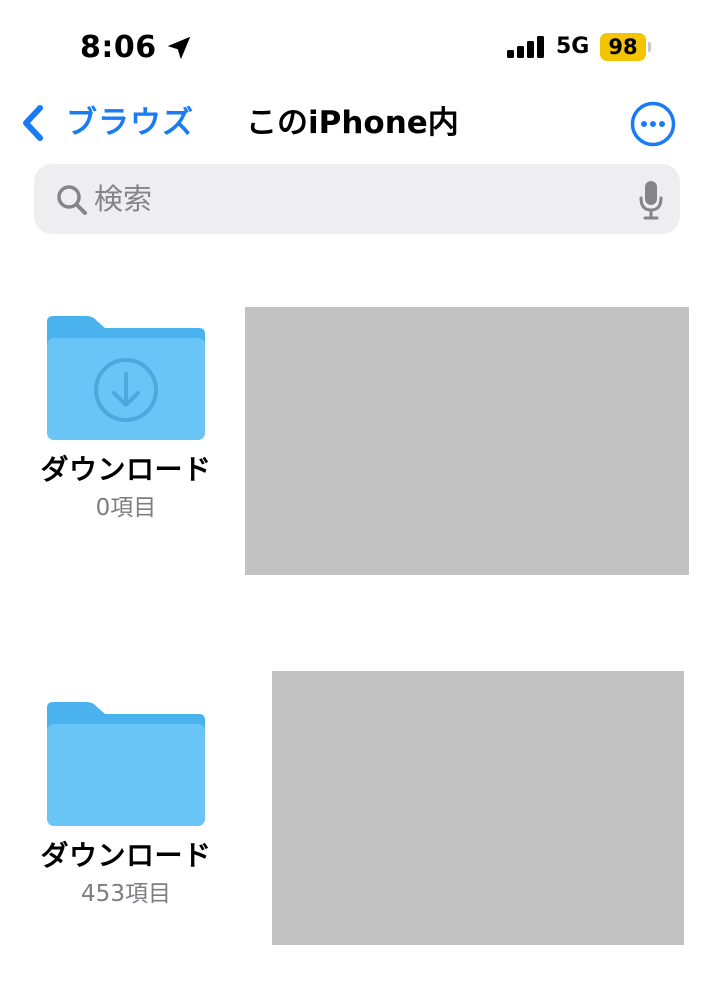 Image resolution: width=714 pixels, height=999 pixels. Describe the element at coordinates (126, 764) in the screenshot. I see `folder-icon` at that location.